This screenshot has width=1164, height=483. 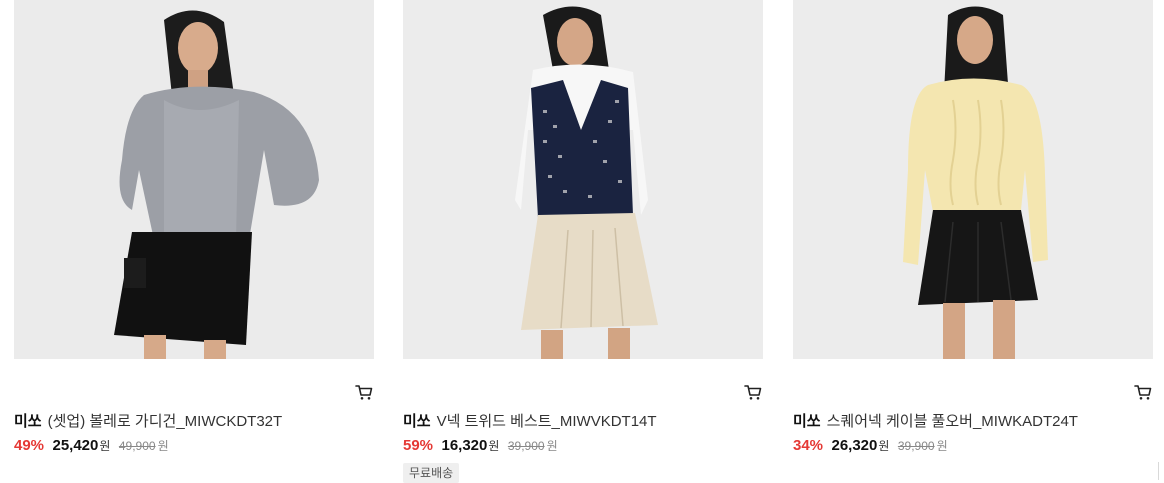 I want to click on sale-price: 25,420, so click(x=75, y=445).